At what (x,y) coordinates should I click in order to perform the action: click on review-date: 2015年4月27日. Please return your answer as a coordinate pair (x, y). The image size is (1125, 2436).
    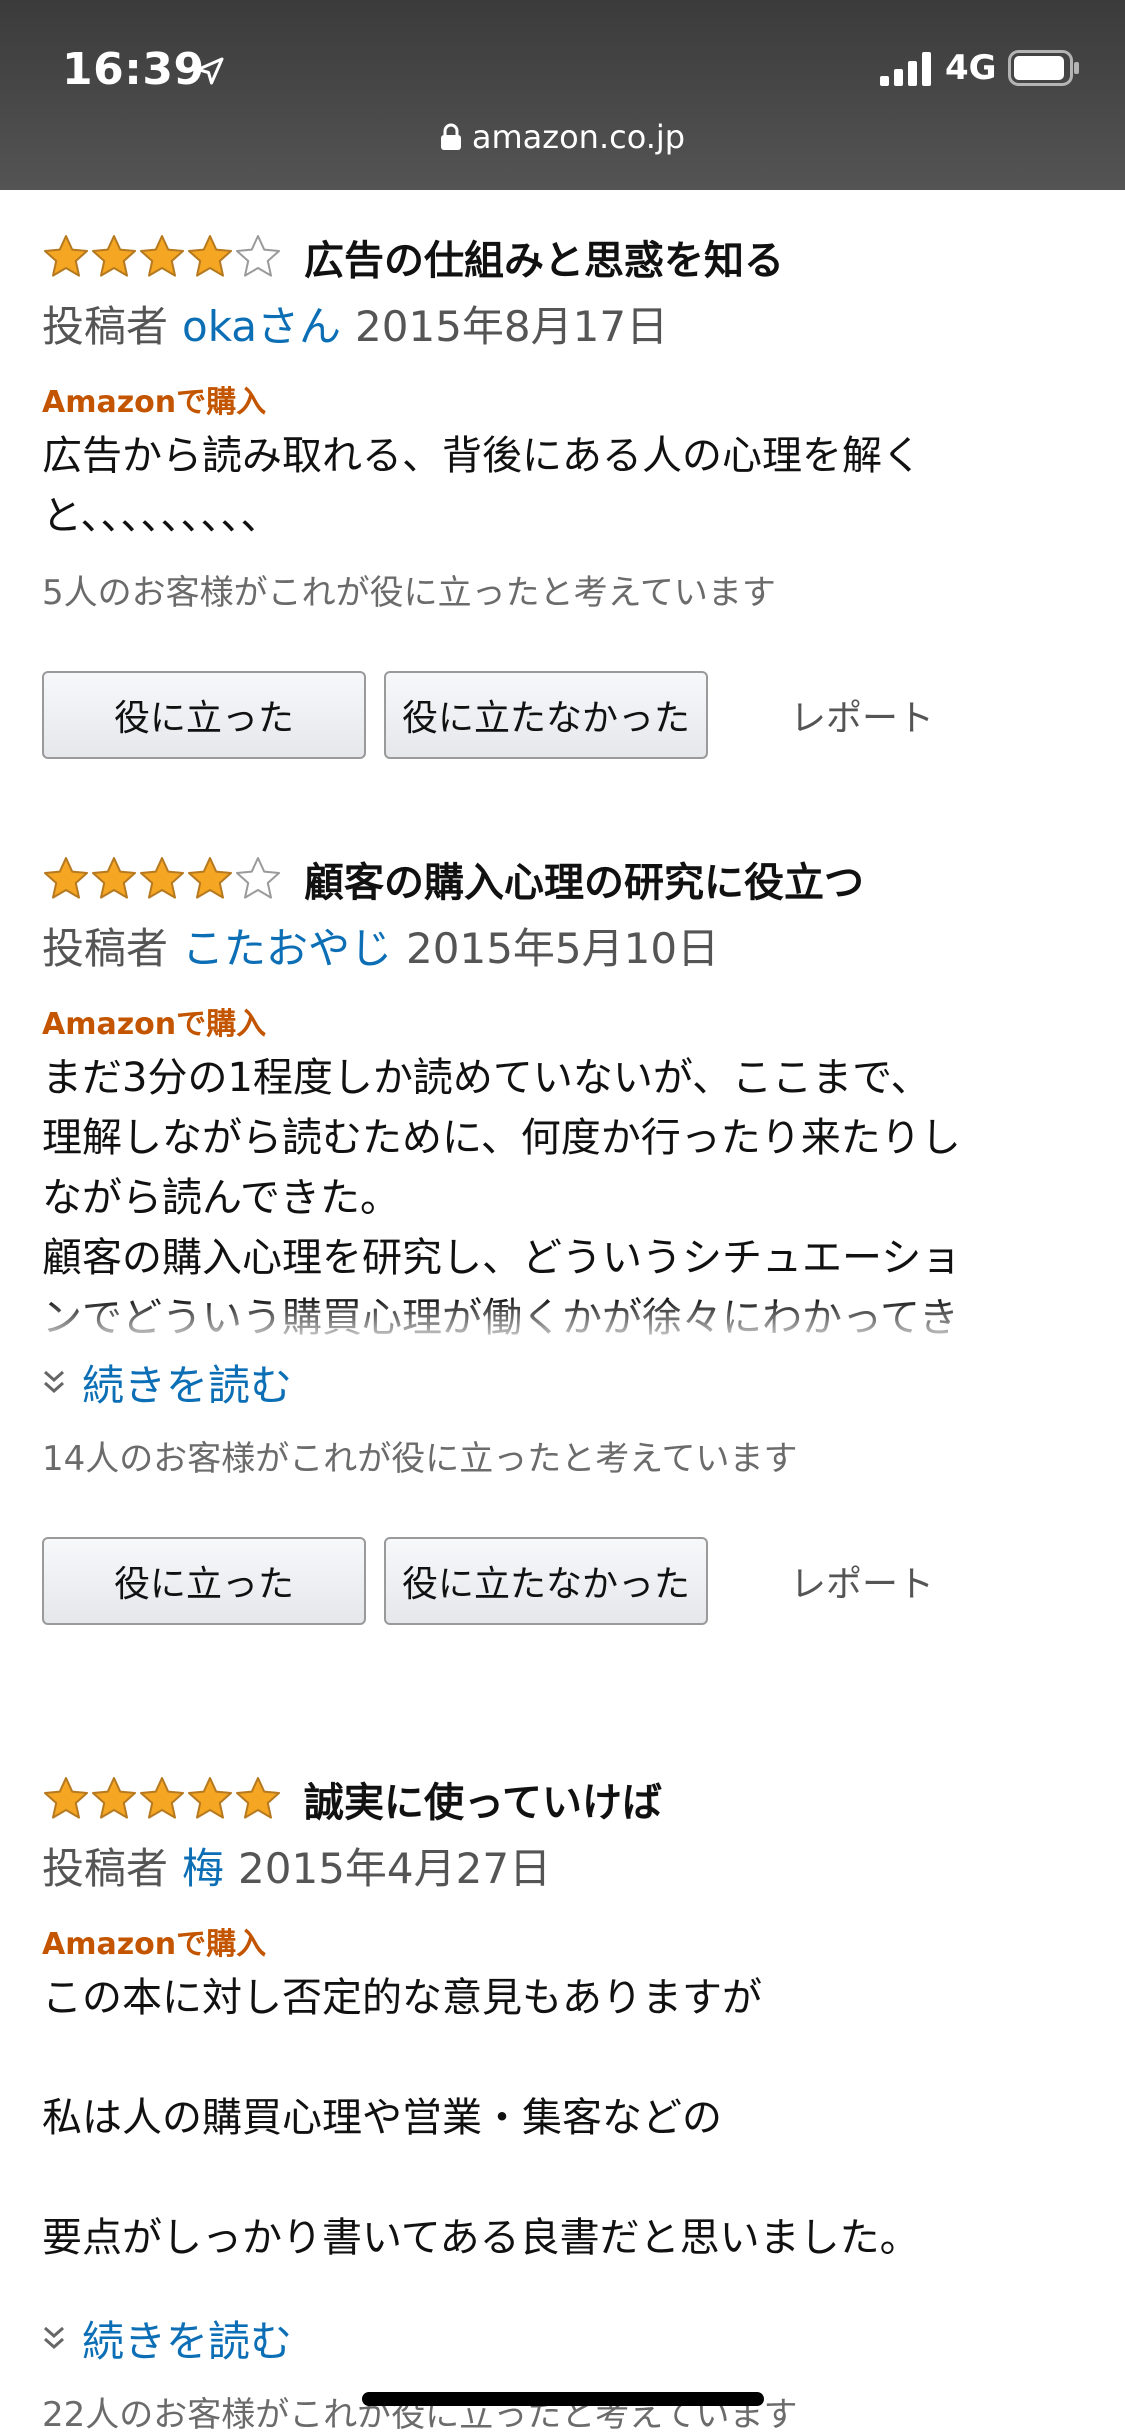
    Looking at the image, I should click on (395, 1868).